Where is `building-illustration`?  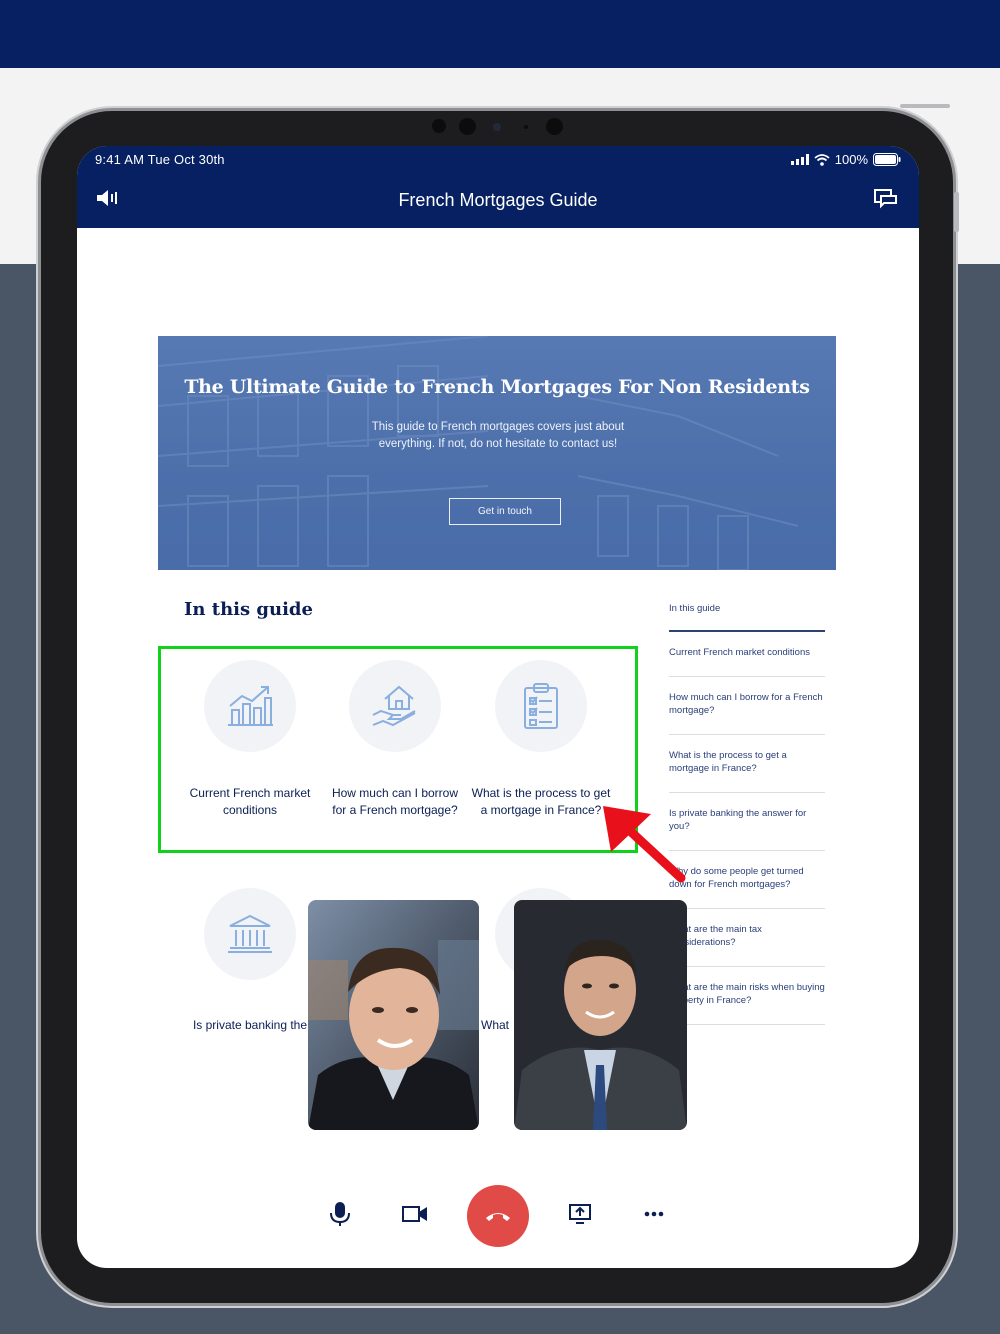
building-illustration is located at coordinates (497, 453).